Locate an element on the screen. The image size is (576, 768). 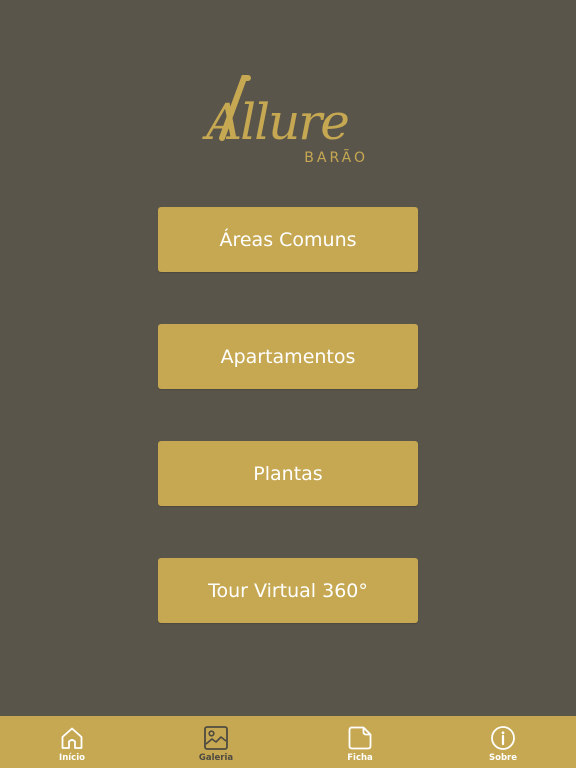
plantas-button: Plantas is located at coordinates (288, 473).